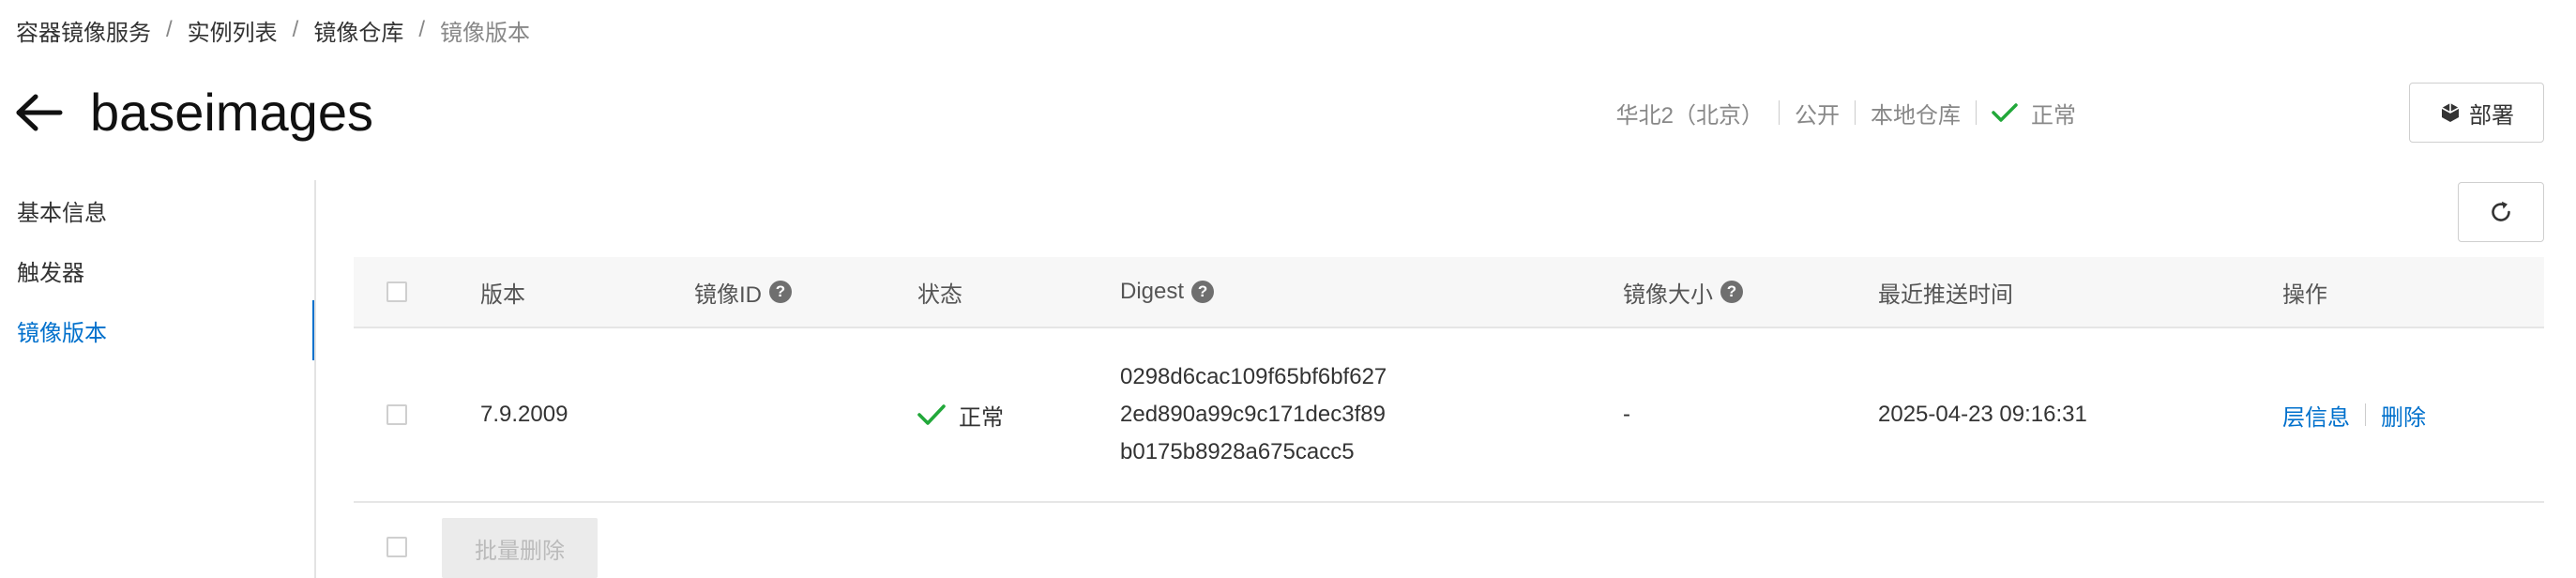 The height and width of the screenshot is (578, 2576). I want to click on select-all-checkbox, so click(396, 291).